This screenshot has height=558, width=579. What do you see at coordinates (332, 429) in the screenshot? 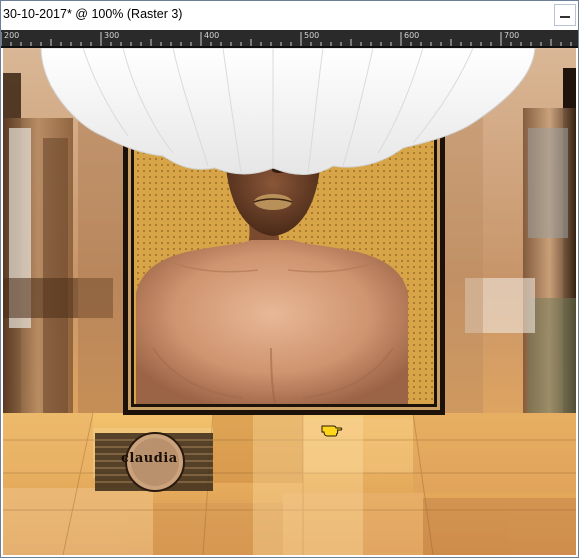
I see `pointing-hand-cursor-icon` at bounding box center [332, 429].